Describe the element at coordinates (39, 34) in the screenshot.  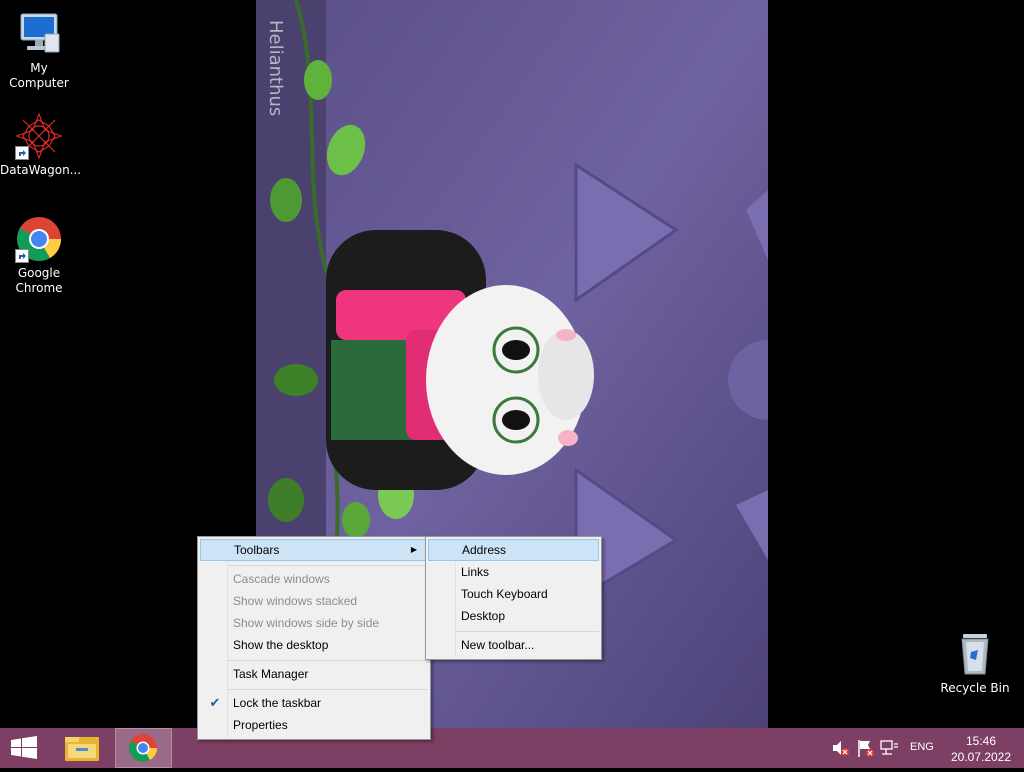
I see `computer-icon` at that location.